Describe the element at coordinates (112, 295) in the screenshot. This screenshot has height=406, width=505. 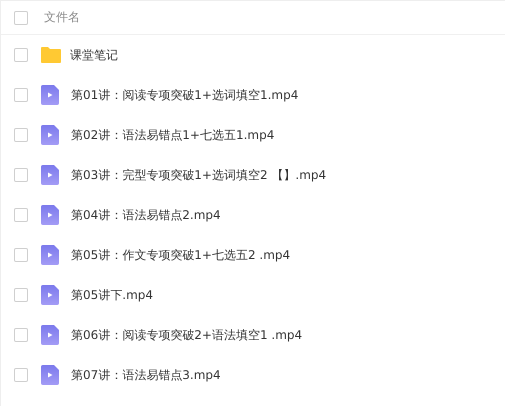
I see `file-name: 第05讲下.mp4` at that location.